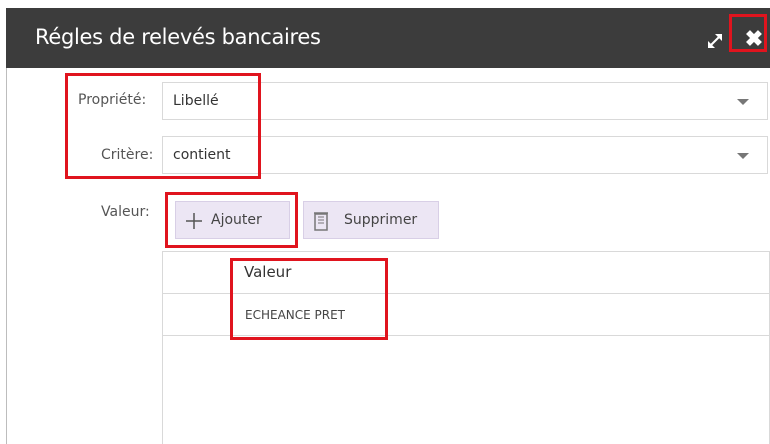 This screenshot has height=444, width=770. What do you see at coordinates (321, 221) in the screenshot?
I see `trash-icon` at bounding box center [321, 221].